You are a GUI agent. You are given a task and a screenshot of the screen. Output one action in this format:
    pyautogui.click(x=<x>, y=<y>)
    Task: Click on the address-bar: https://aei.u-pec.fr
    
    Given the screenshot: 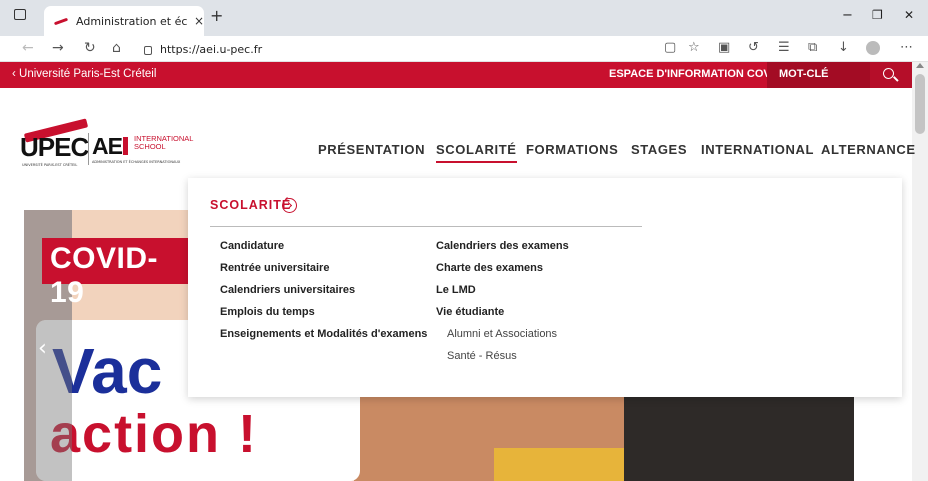 What is the action you would take?
    pyautogui.click(x=474, y=49)
    